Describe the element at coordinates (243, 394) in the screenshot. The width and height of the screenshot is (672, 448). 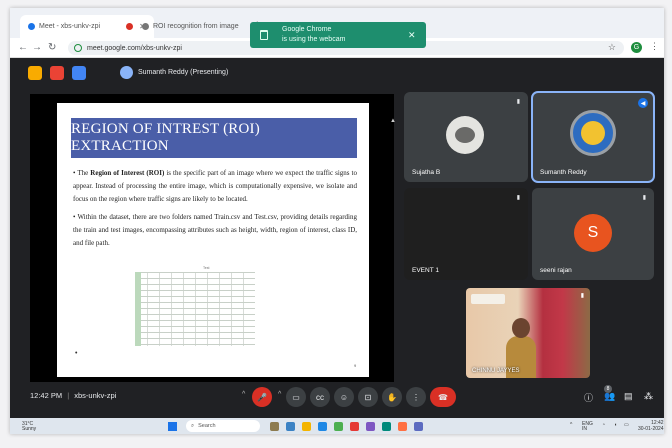
I see `mic-options-icon: ^` at that location.